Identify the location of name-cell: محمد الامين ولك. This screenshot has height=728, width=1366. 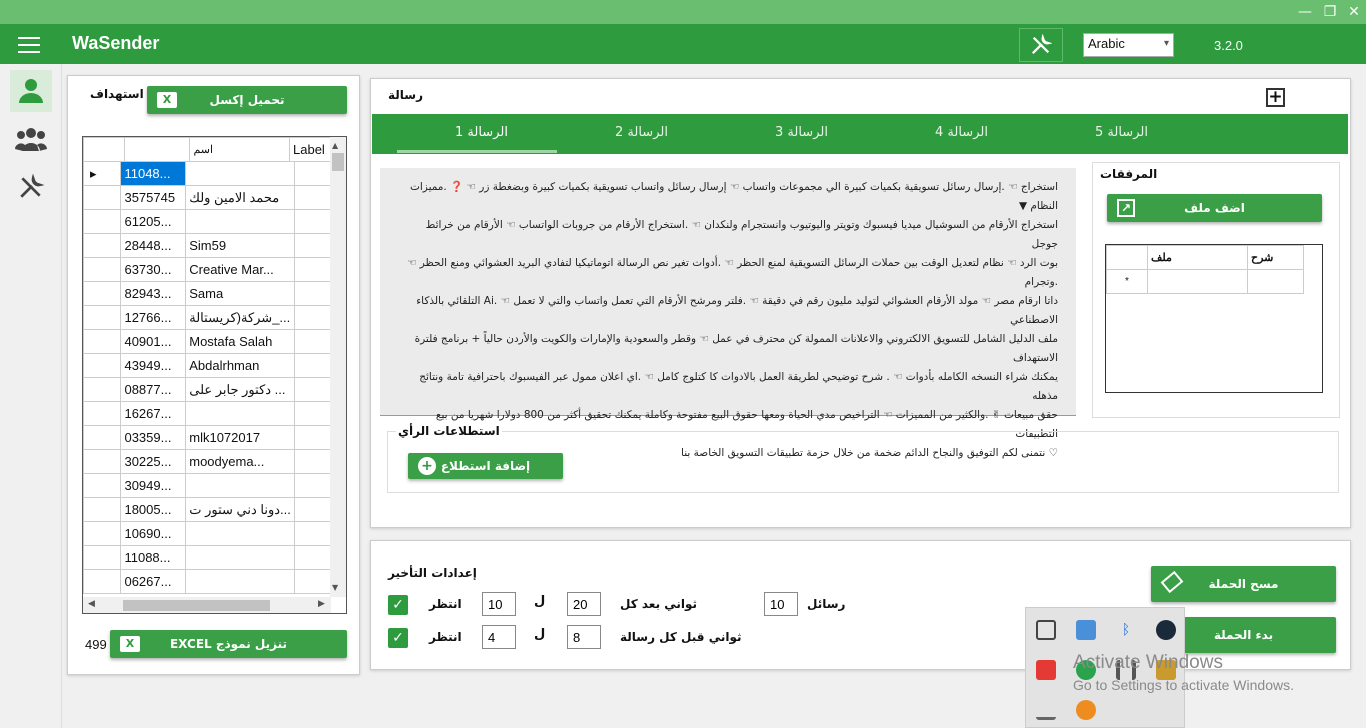
(240, 197).